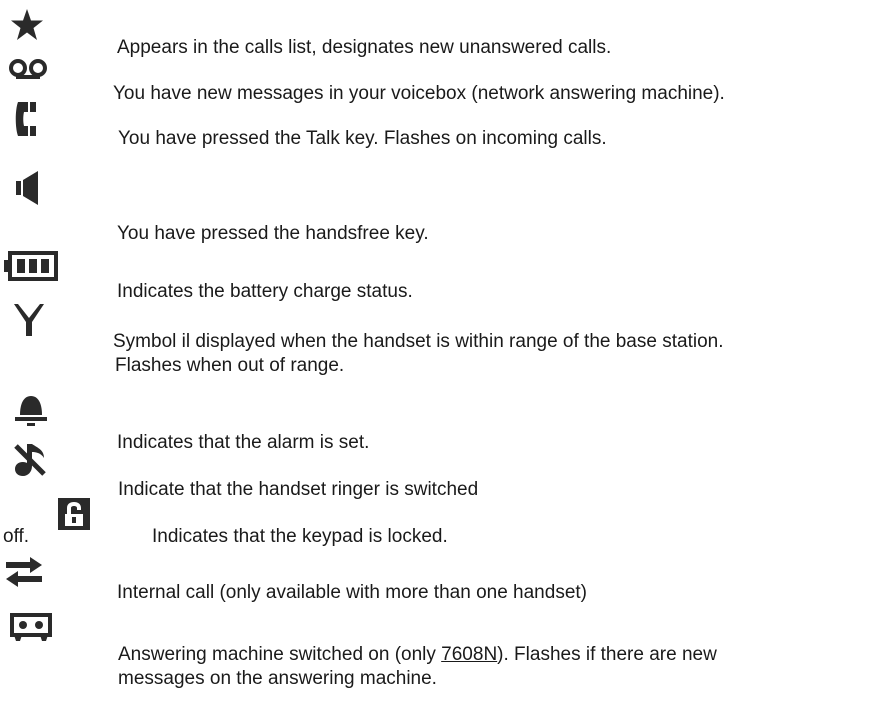  What do you see at coordinates (28, 69) in the screenshot?
I see `voicemail-icon` at bounding box center [28, 69].